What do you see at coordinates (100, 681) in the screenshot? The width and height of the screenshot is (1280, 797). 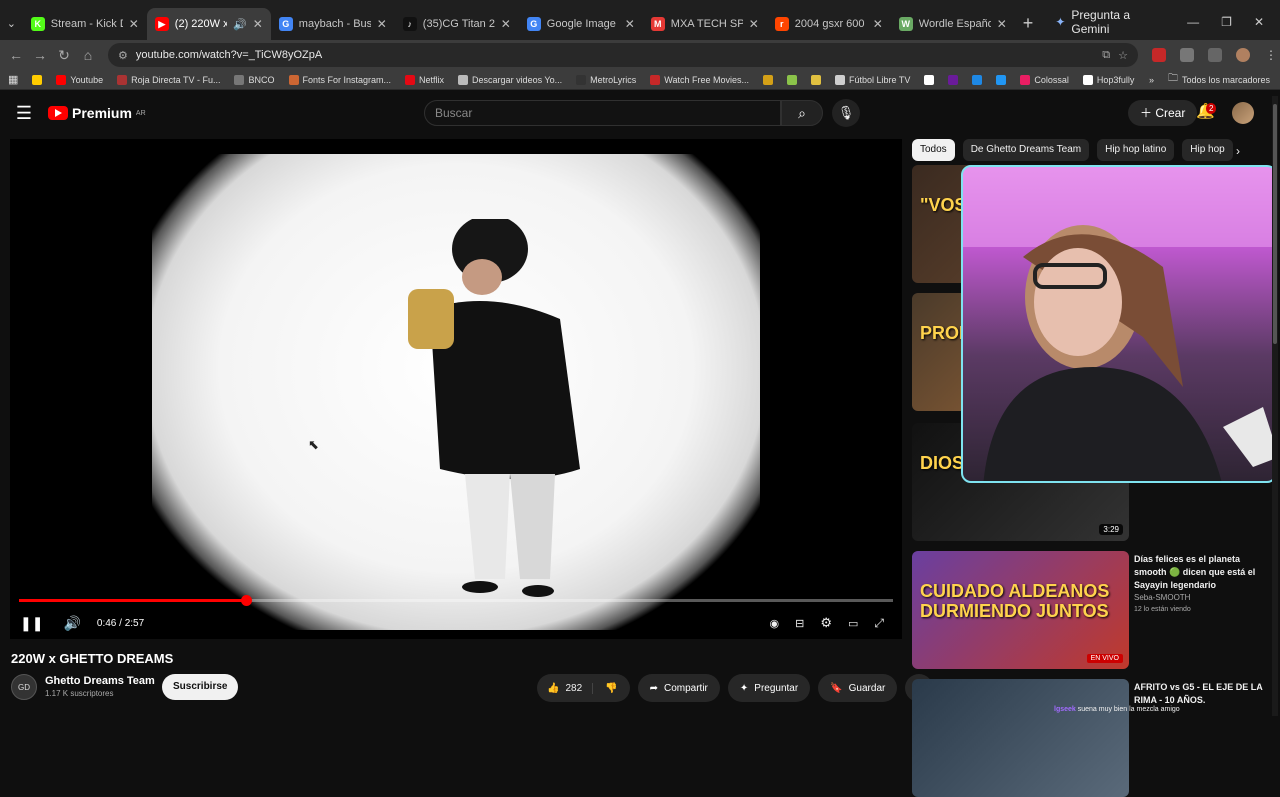 I see `channel-name: Ghetto Dreams Team` at bounding box center [100, 681].